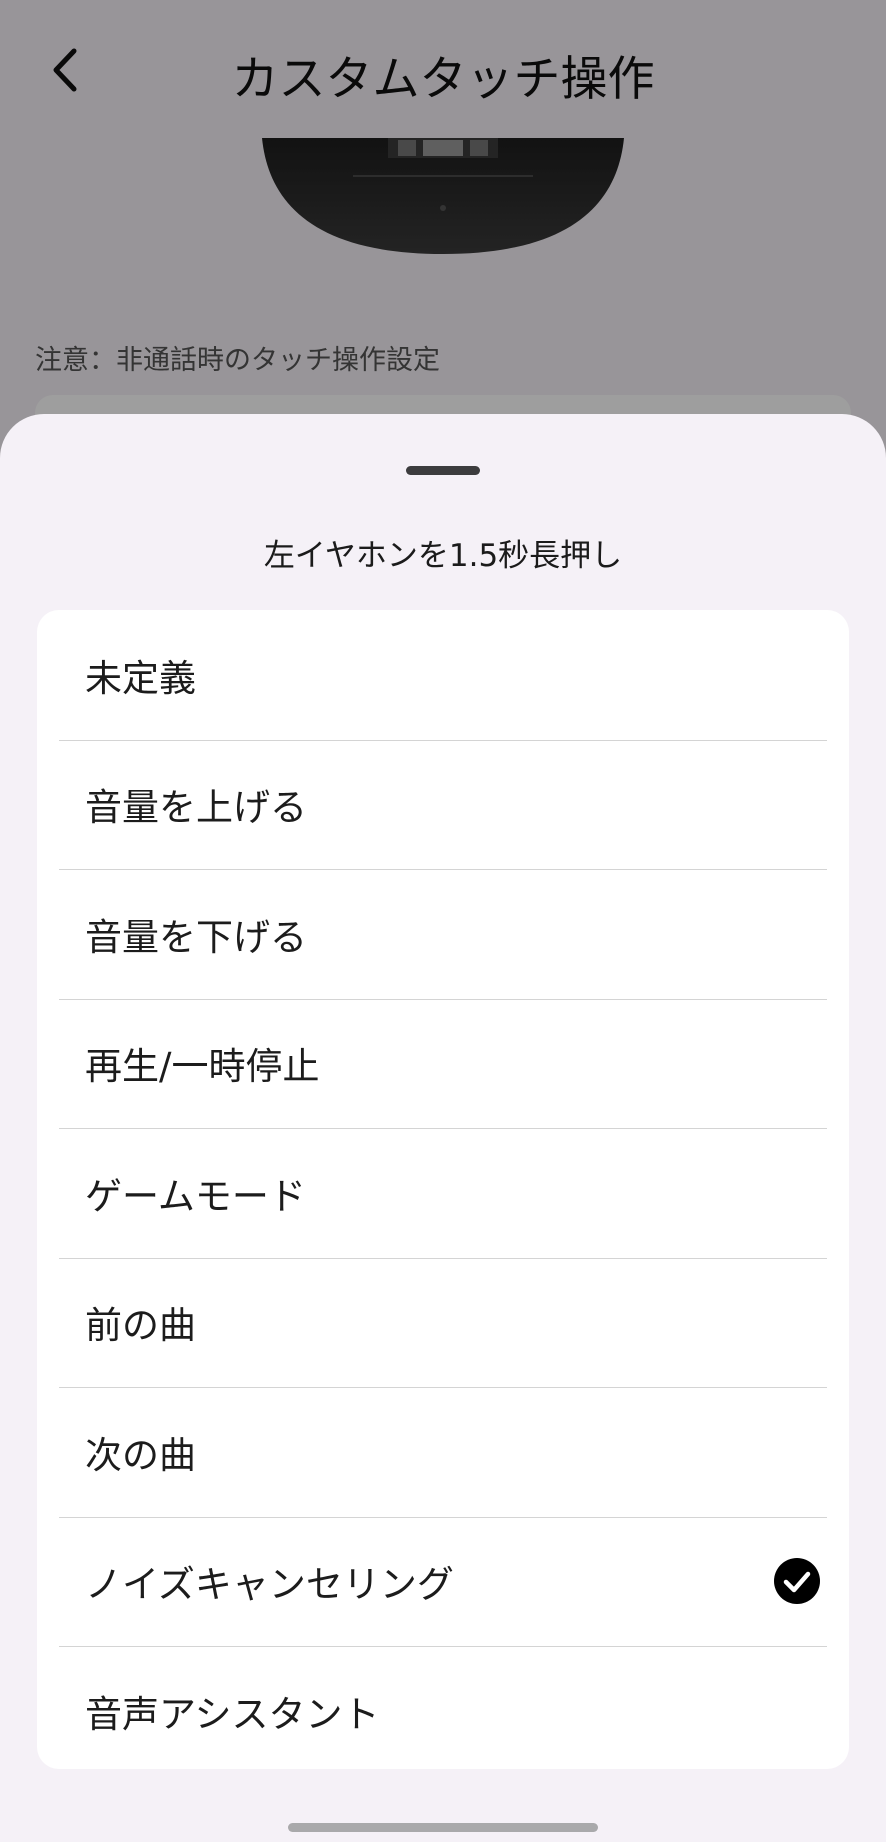 The height and width of the screenshot is (1842, 886). Describe the element at coordinates (202, 1067) in the screenshot. I see `option-label: 再生/一時停止` at that location.